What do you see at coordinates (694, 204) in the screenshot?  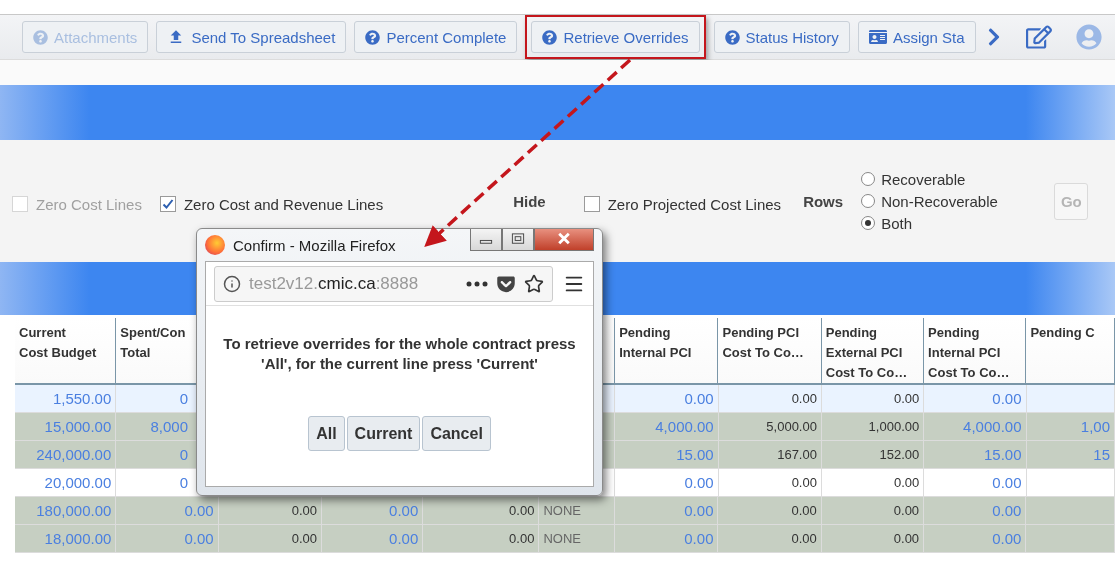 I see `checkbox-label: Zero Projected Cost Lines` at bounding box center [694, 204].